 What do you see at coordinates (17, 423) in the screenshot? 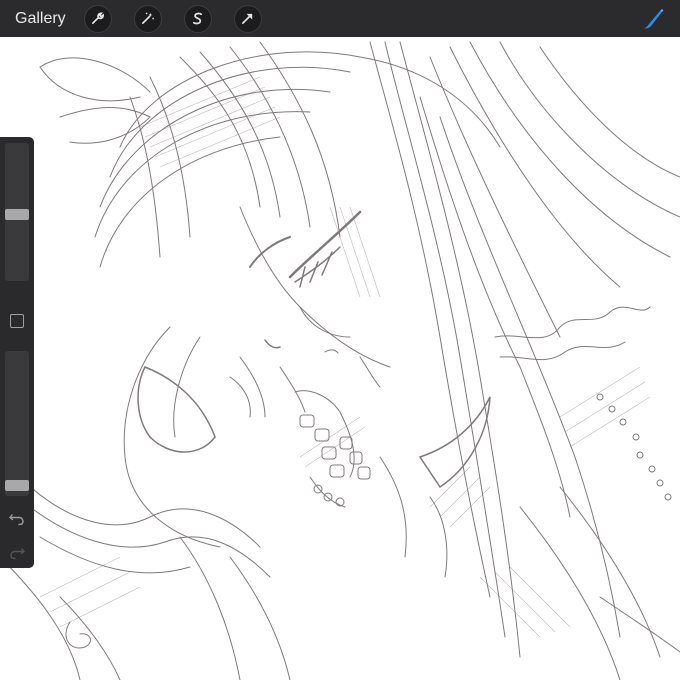
I see `brush-opacity-slider` at bounding box center [17, 423].